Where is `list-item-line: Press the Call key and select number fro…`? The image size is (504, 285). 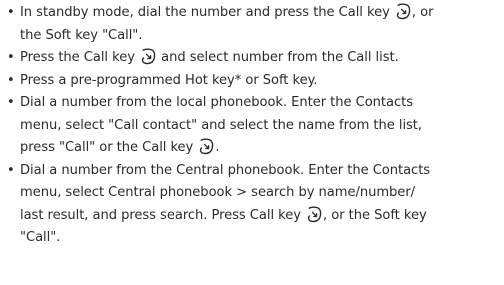
list-item-line: Press the Call key and select number fro… is located at coordinates (260, 58).